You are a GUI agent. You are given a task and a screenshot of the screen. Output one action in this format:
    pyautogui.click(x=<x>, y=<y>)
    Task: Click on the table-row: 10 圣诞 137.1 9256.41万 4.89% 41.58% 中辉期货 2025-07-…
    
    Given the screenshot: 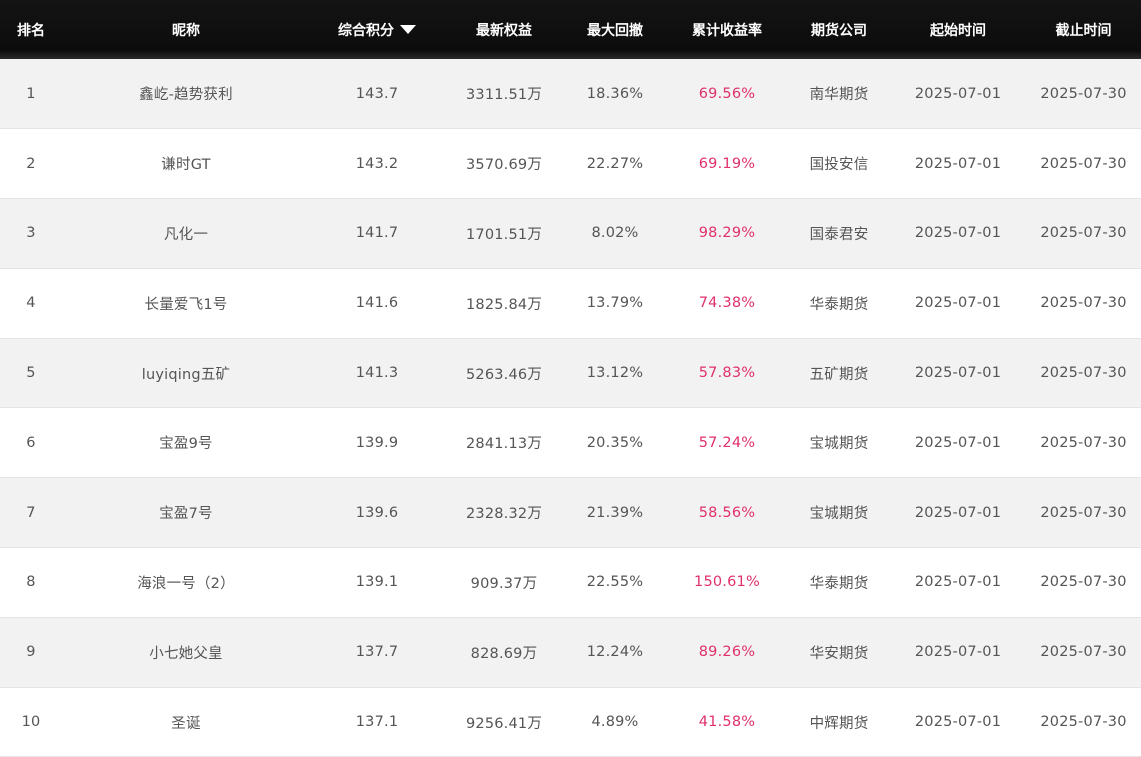 What is the action you would take?
    pyautogui.click(x=570, y=722)
    